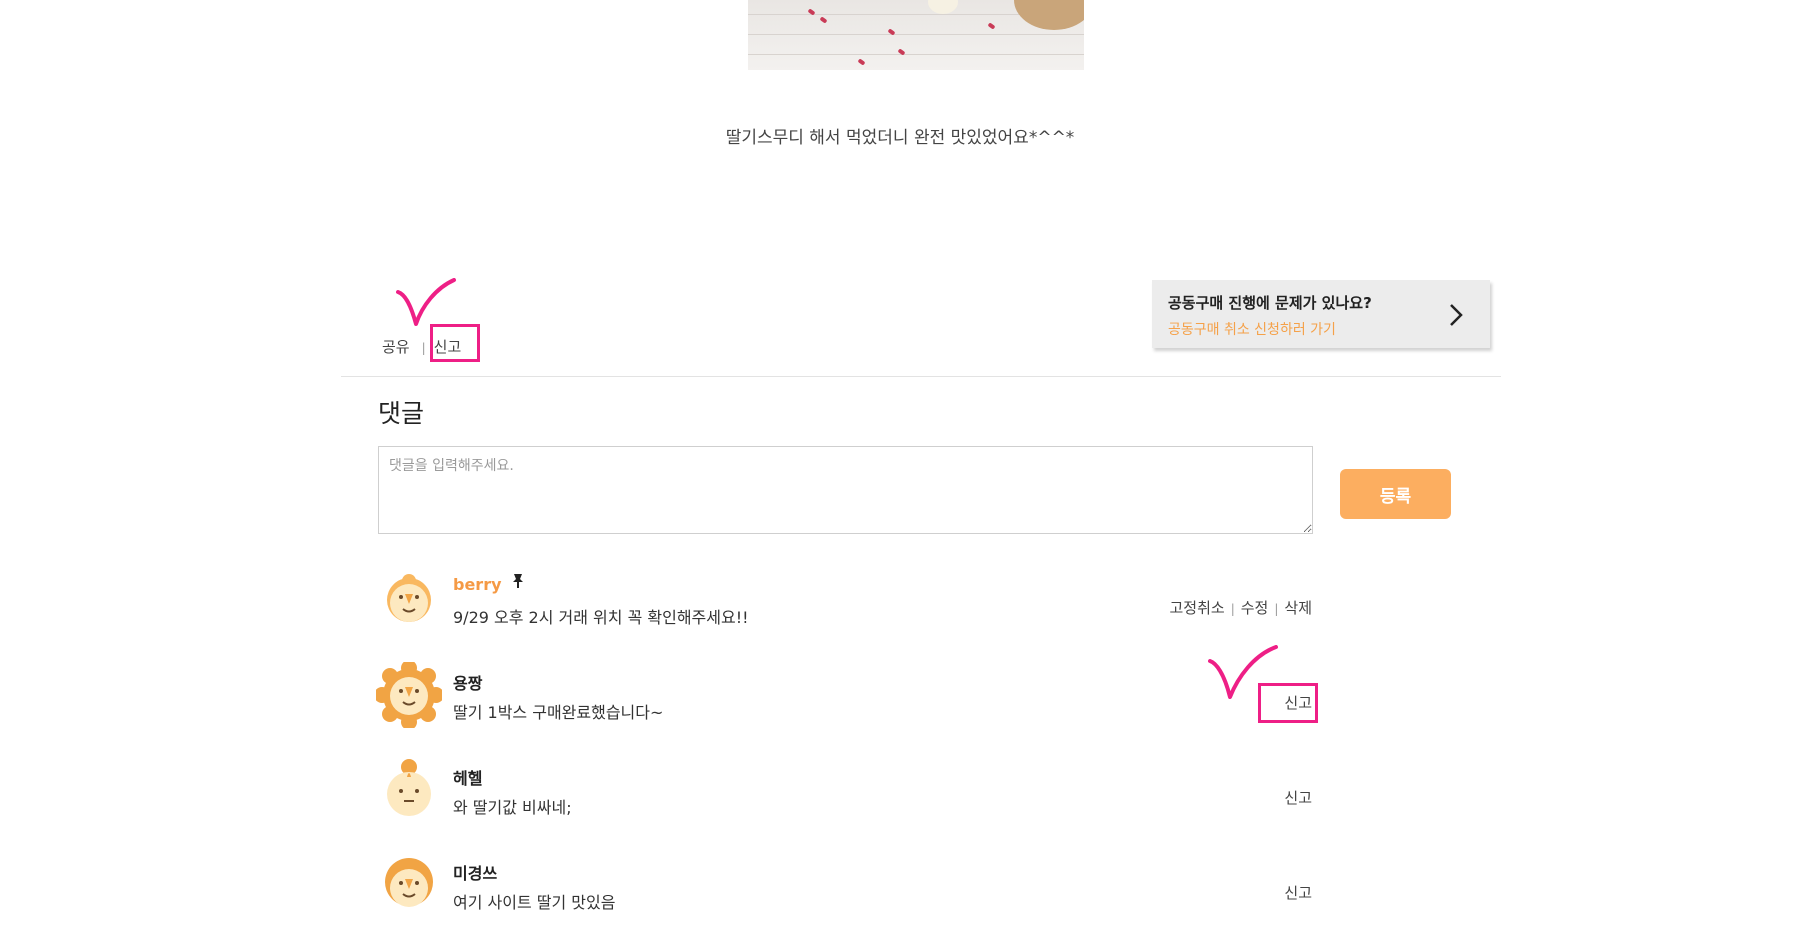 The width and height of the screenshot is (1800, 930). I want to click on chevron-right-icon, so click(1456, 315).